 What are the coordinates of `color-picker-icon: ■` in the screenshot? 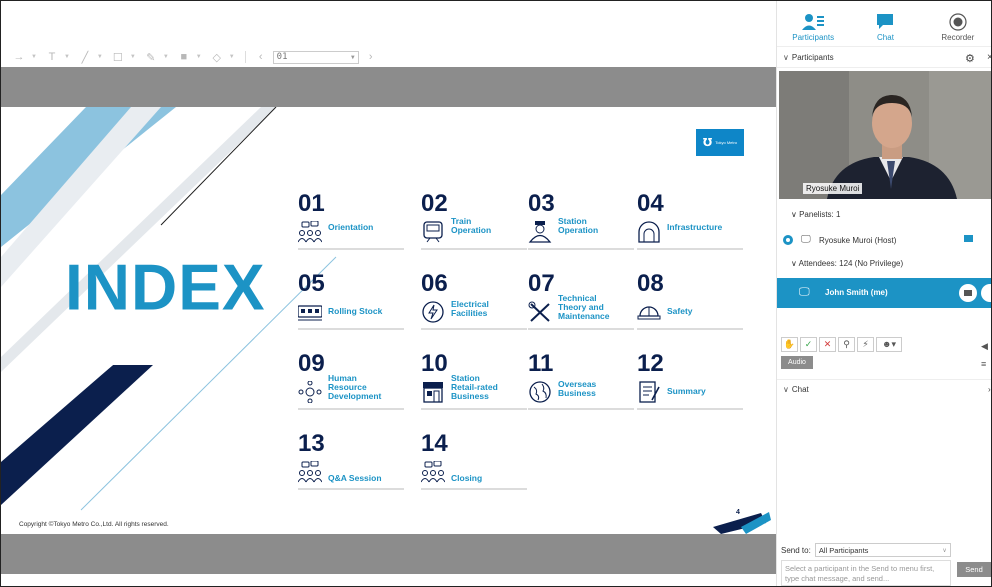 It's located at (184, 57).